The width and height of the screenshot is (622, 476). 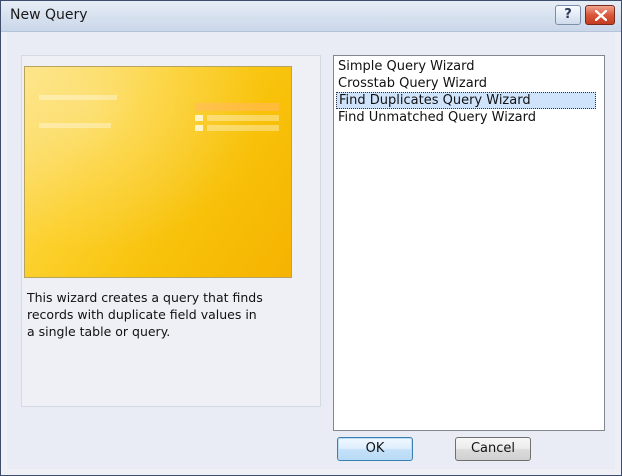 I want to click on close-button, so click(x=600, y=15).